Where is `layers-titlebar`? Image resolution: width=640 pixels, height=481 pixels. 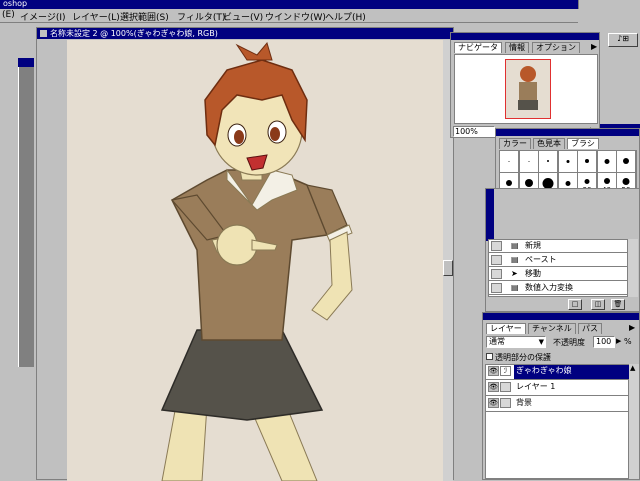
layers-titlebar is located at coordinates (561, 316).